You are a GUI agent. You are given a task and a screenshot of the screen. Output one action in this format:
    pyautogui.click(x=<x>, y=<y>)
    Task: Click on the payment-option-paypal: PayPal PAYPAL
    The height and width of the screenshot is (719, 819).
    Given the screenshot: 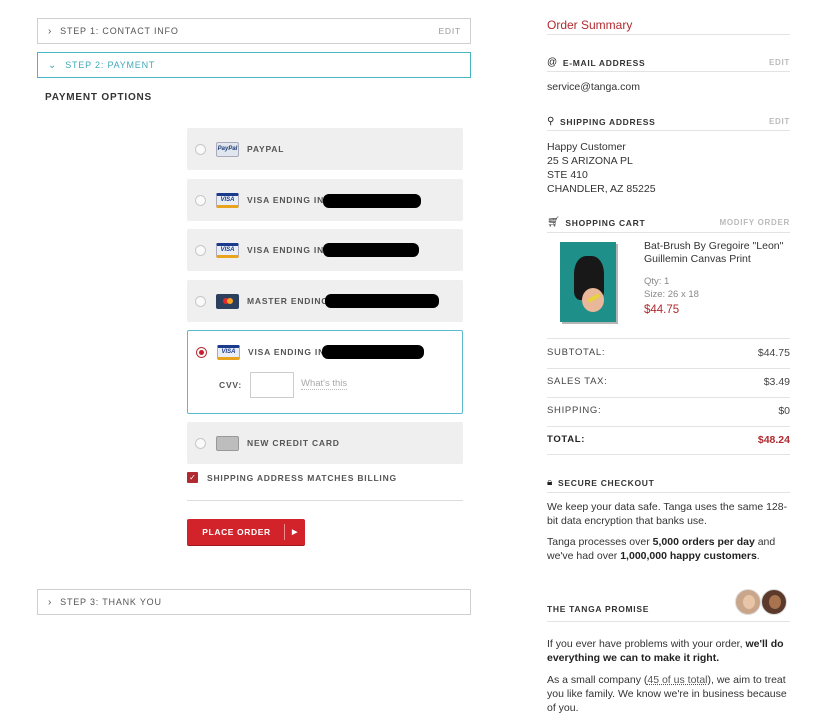 What is the action you would take?
    pyautogui.click(x=325, y=149)
    